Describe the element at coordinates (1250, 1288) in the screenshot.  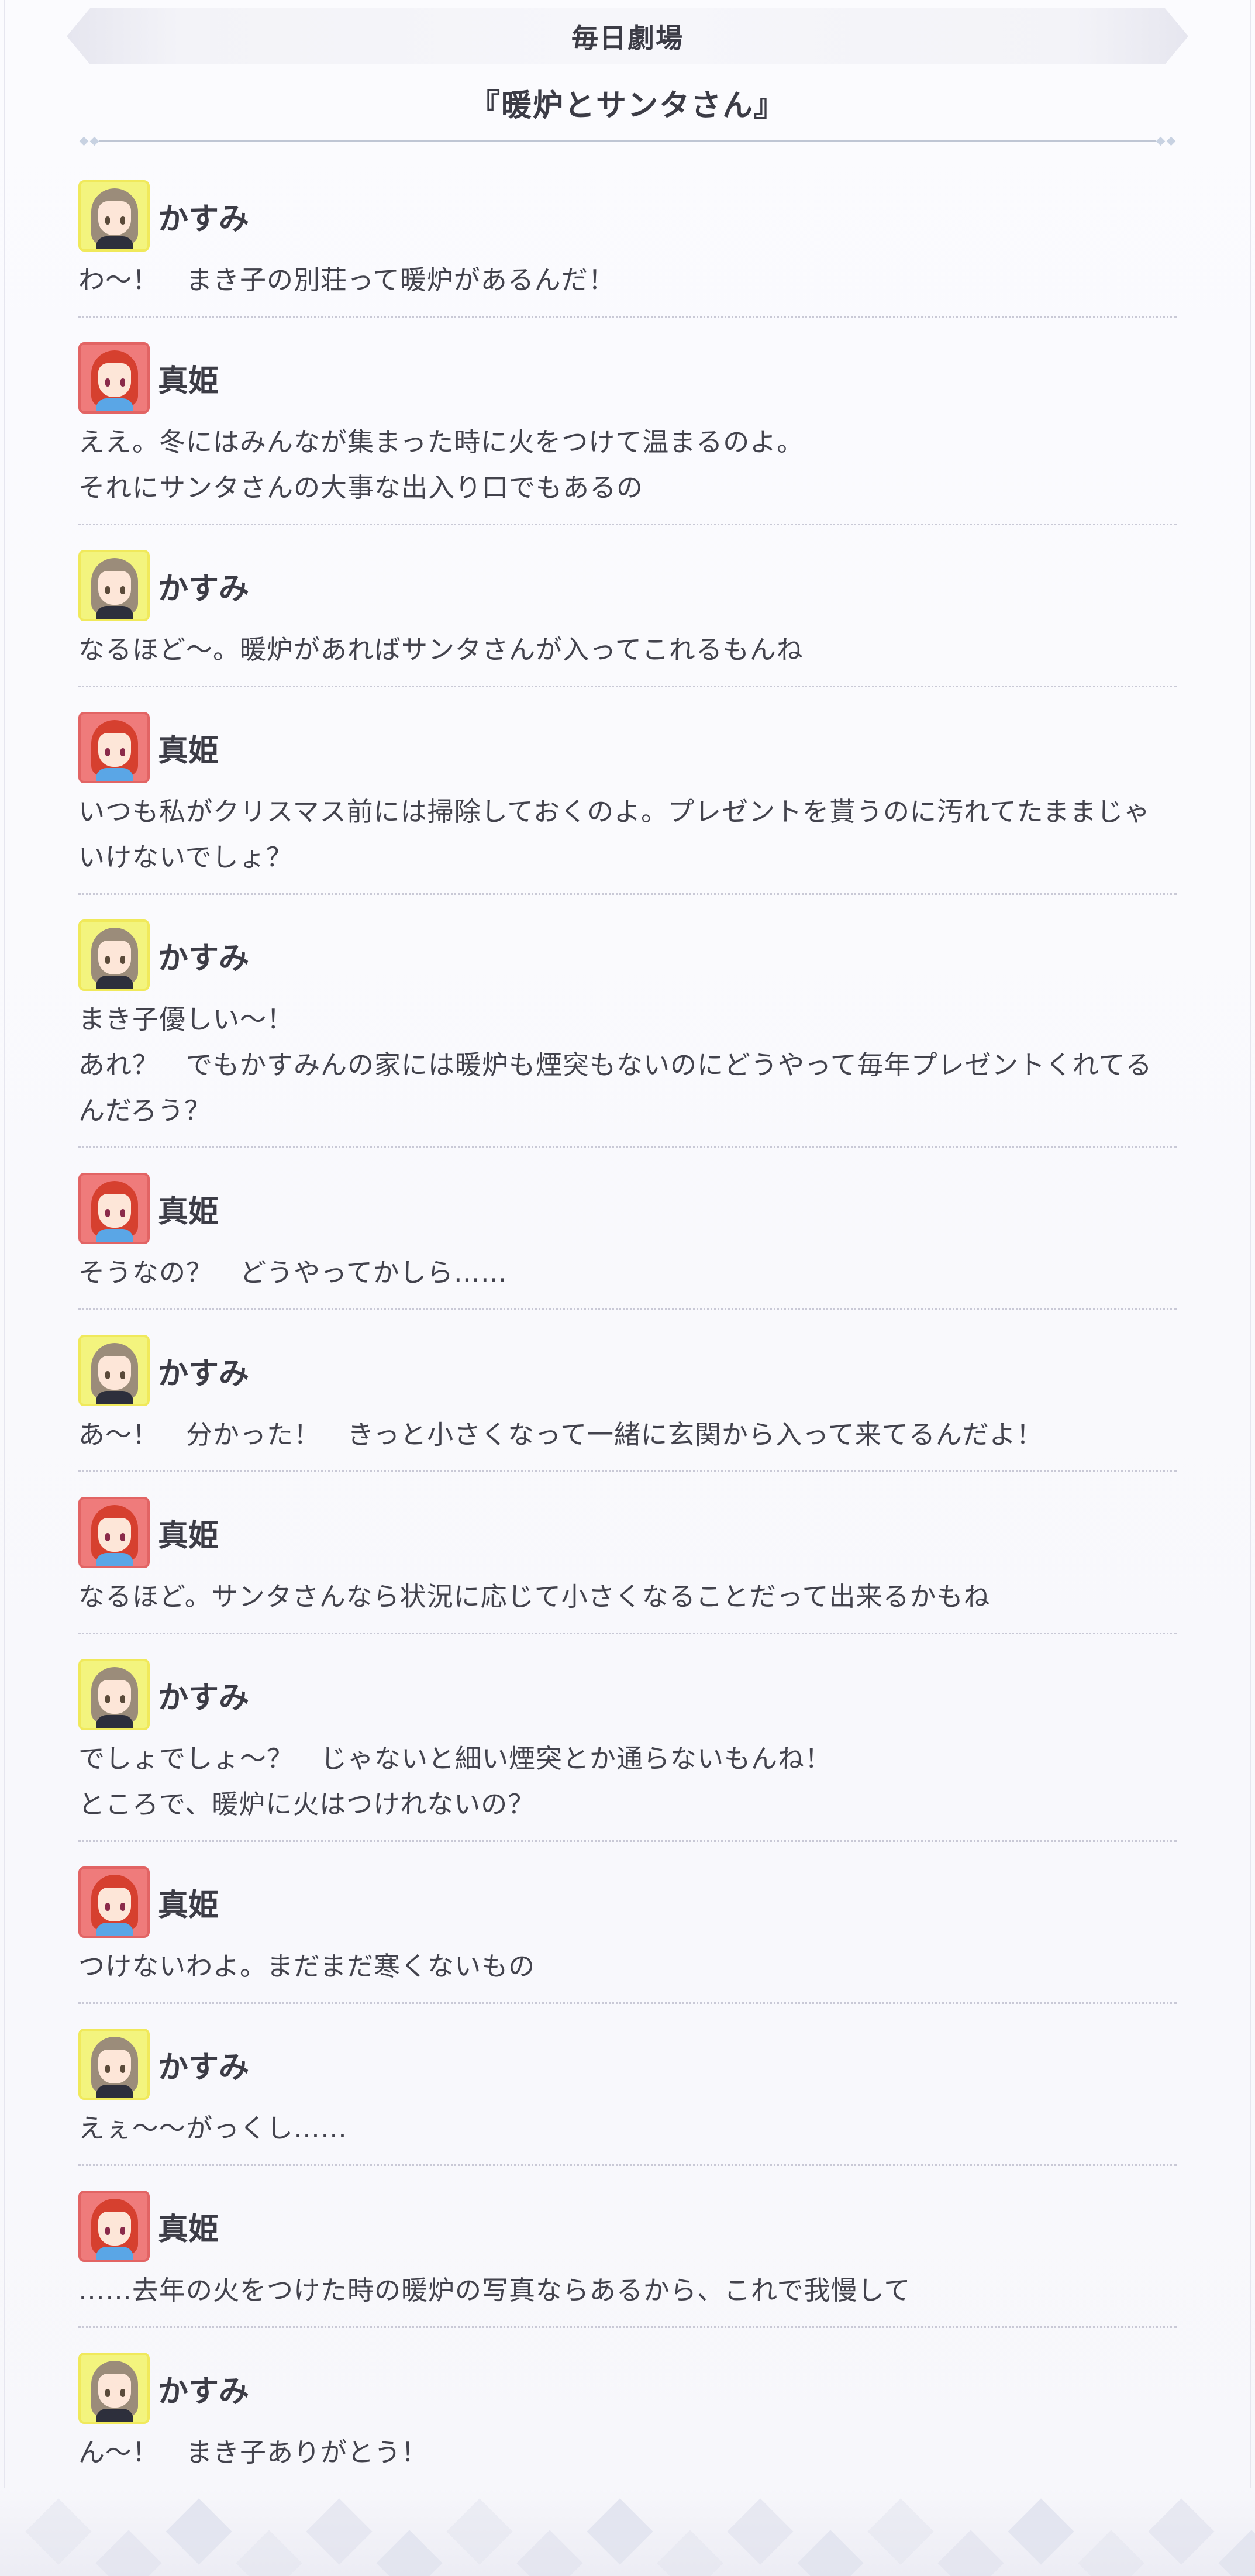
I see `frame-border-right` at that location.